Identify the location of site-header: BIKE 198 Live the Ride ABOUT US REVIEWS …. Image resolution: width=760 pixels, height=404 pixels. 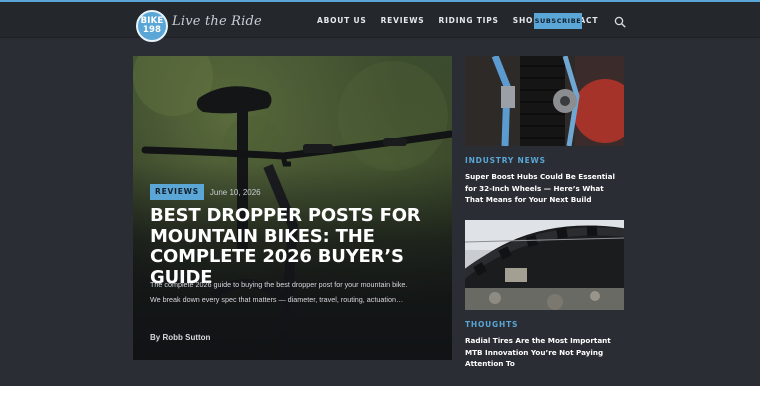
(380, 22).